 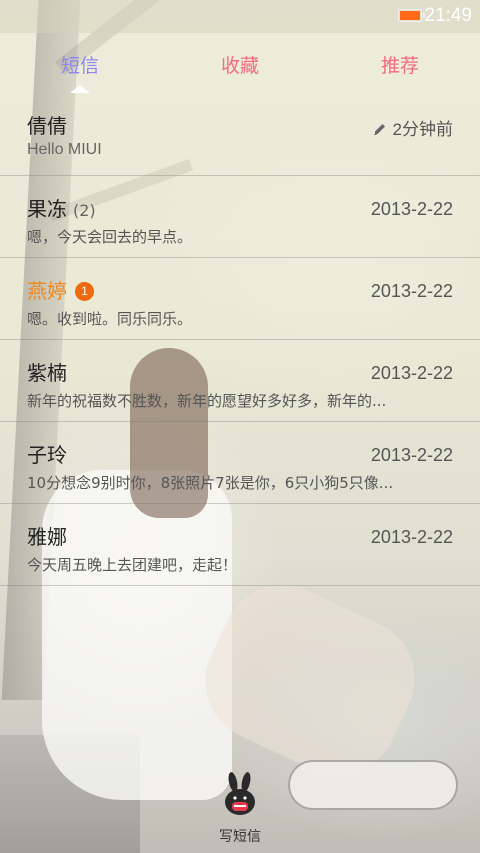 What do you see at coordinates (400, 64) in the screenshot?
I see `tab-recommend: 推荐` at bounding box center [400, 64].